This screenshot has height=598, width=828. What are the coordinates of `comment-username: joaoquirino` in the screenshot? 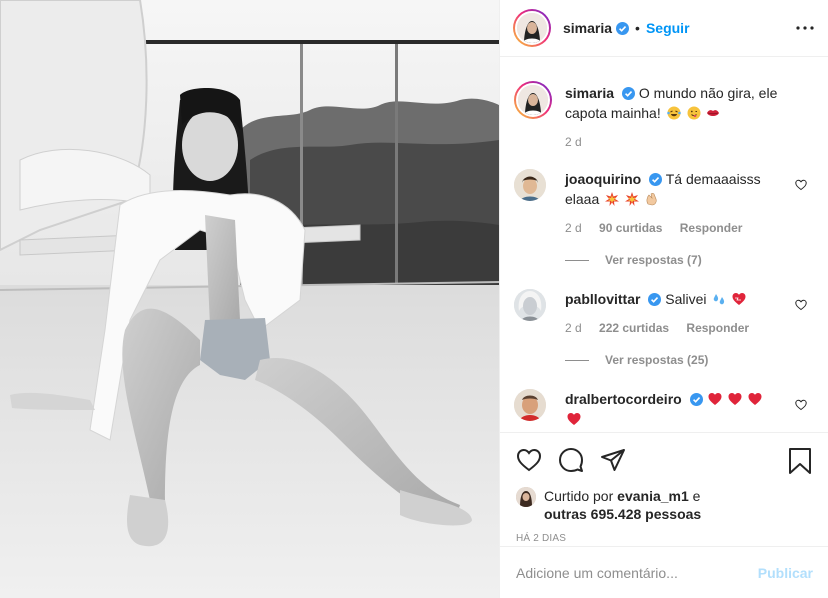 It's located at (603, 179).